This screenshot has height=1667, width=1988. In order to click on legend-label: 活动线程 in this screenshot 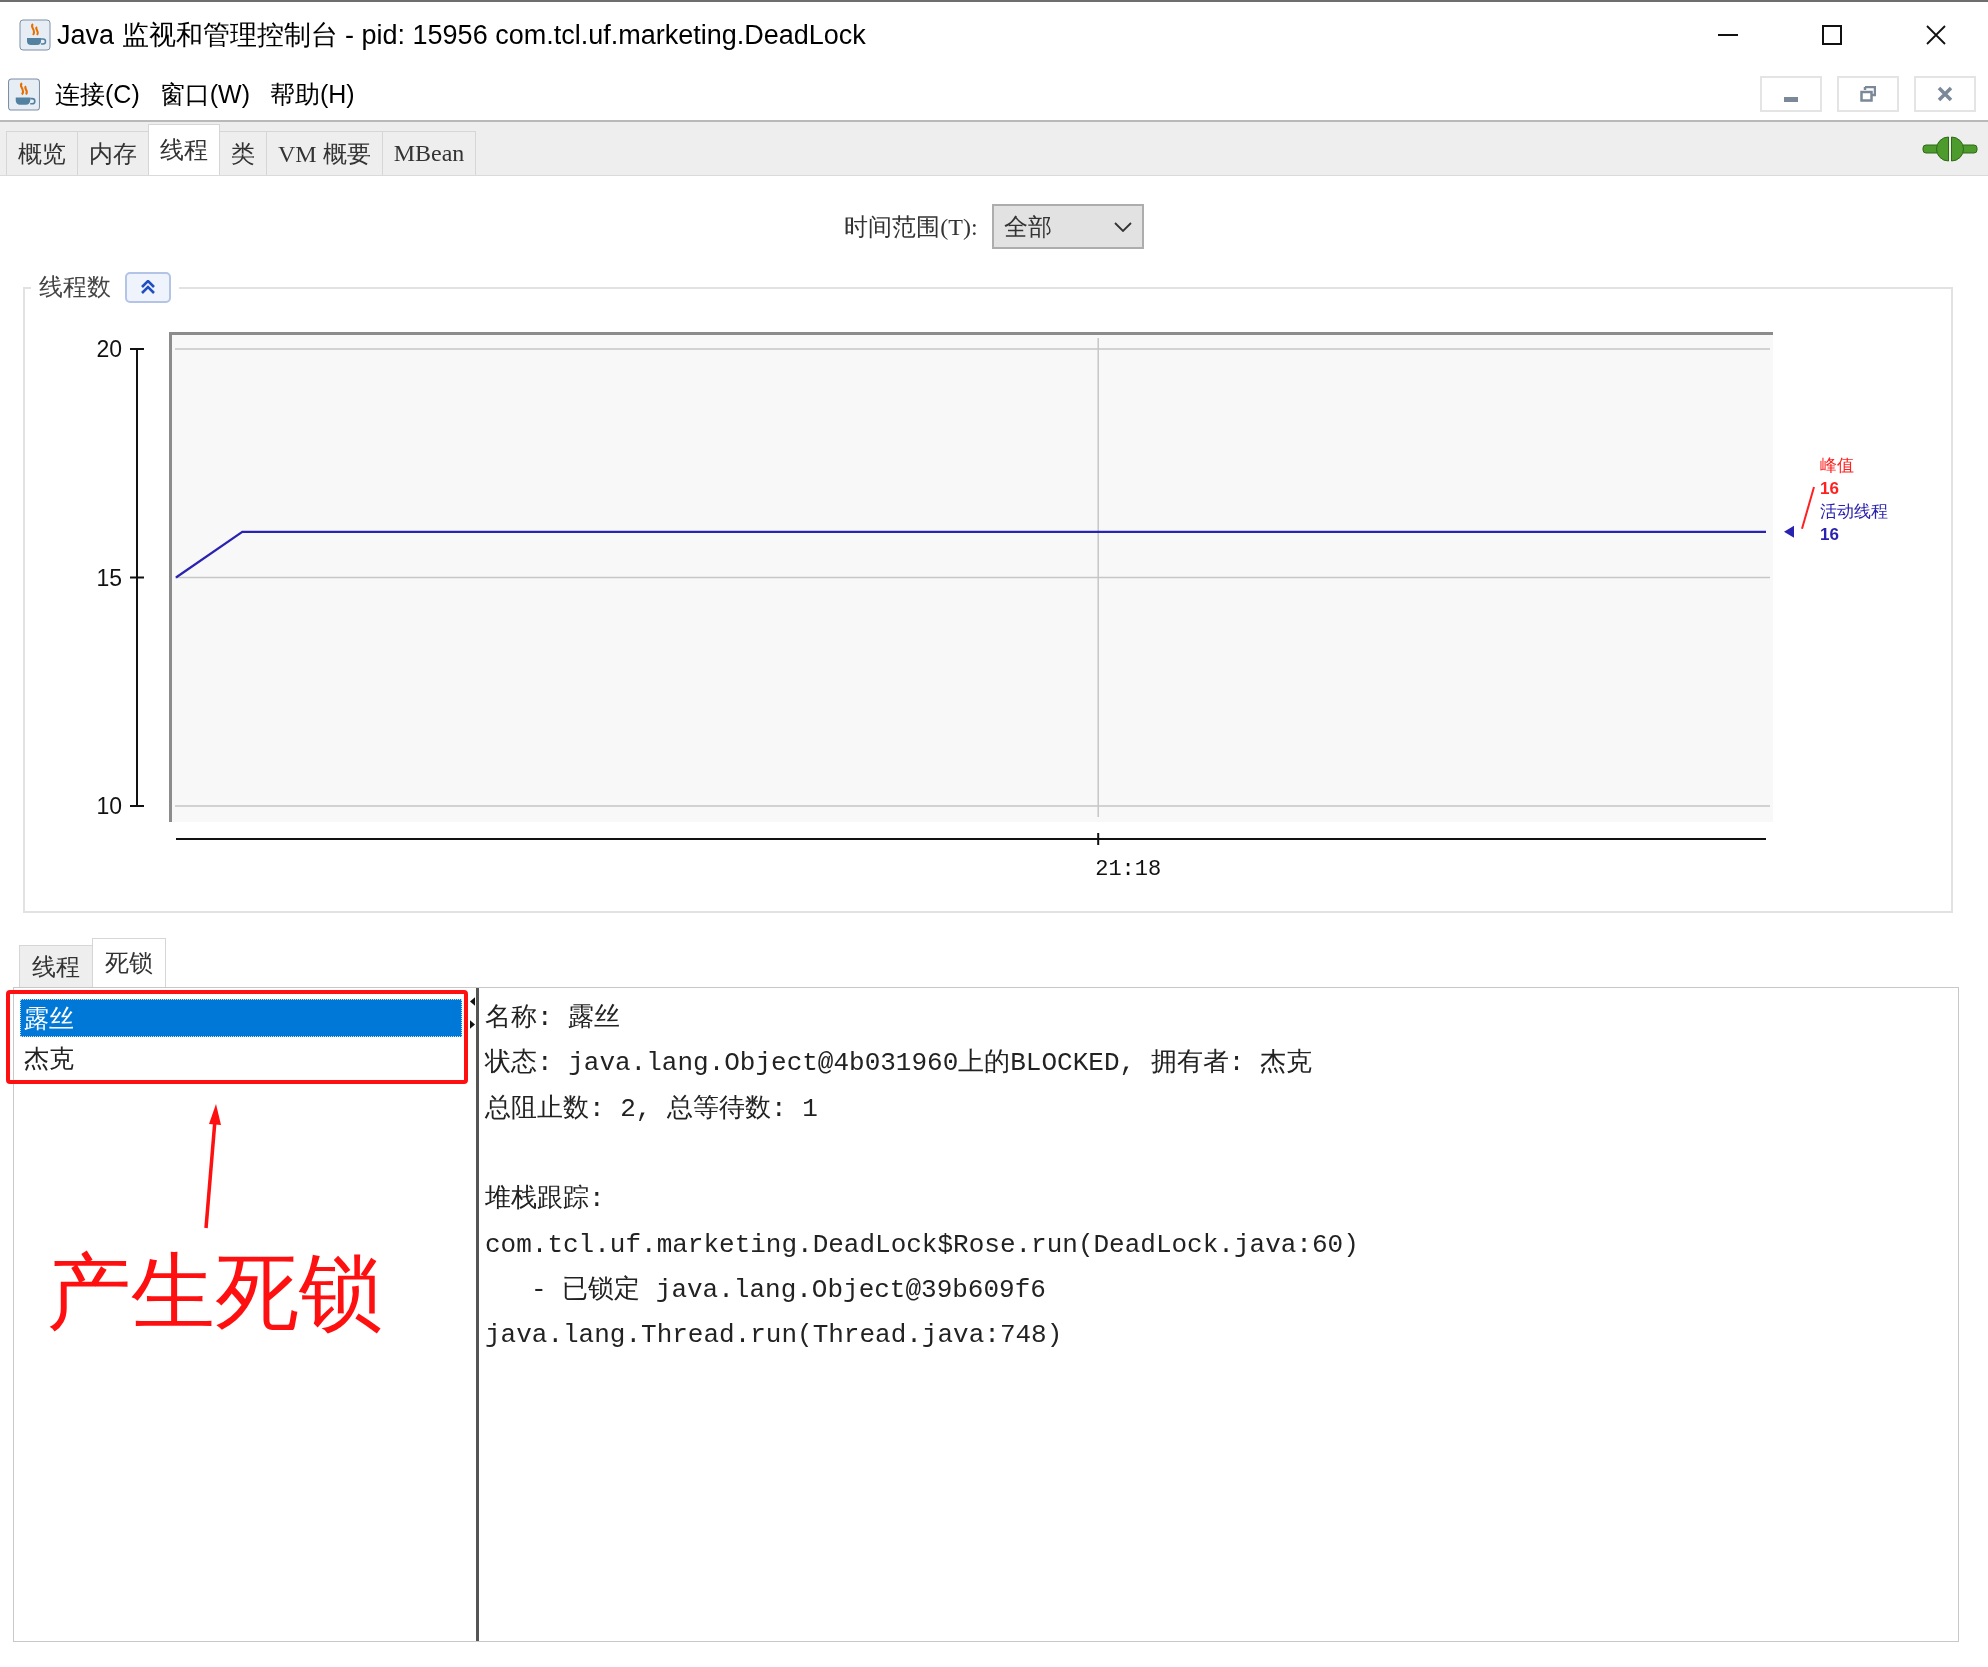, I will do `click(1854, 511)`.